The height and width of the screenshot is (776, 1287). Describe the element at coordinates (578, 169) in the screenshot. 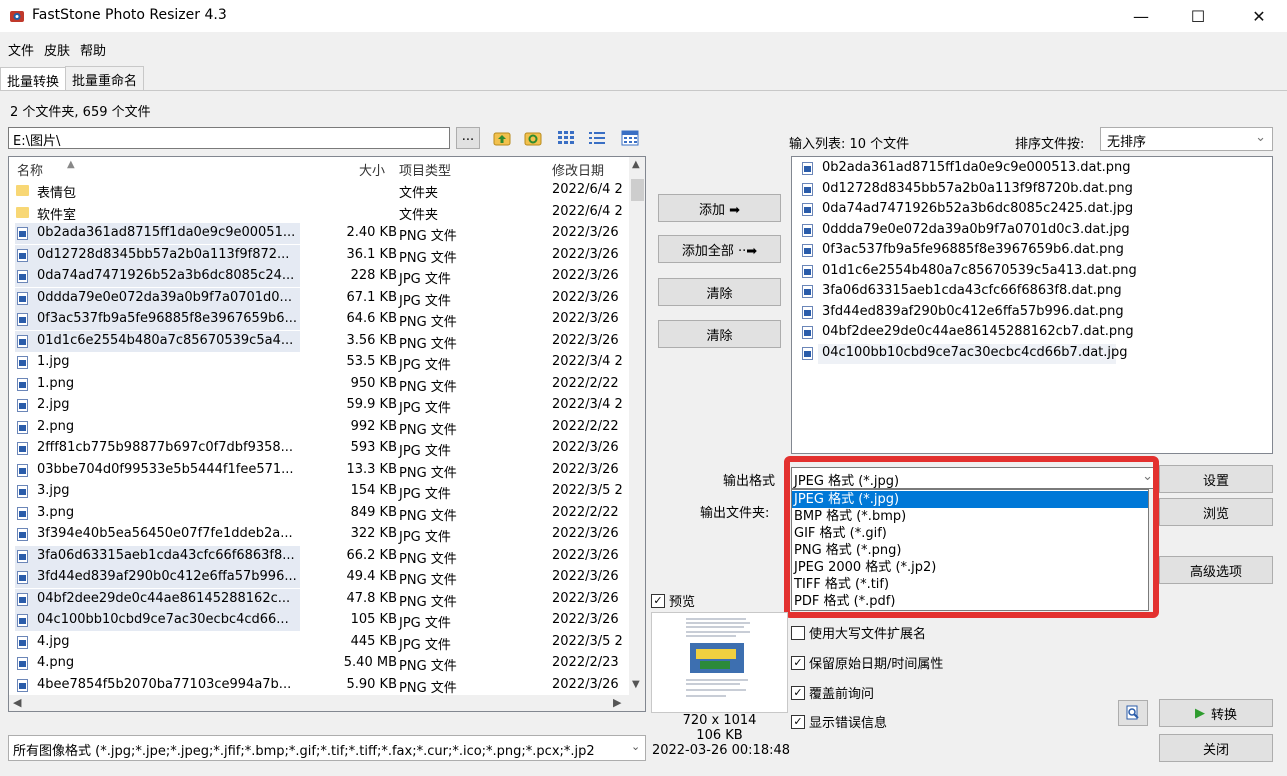

I see `column-date: 修改日期` at that location.